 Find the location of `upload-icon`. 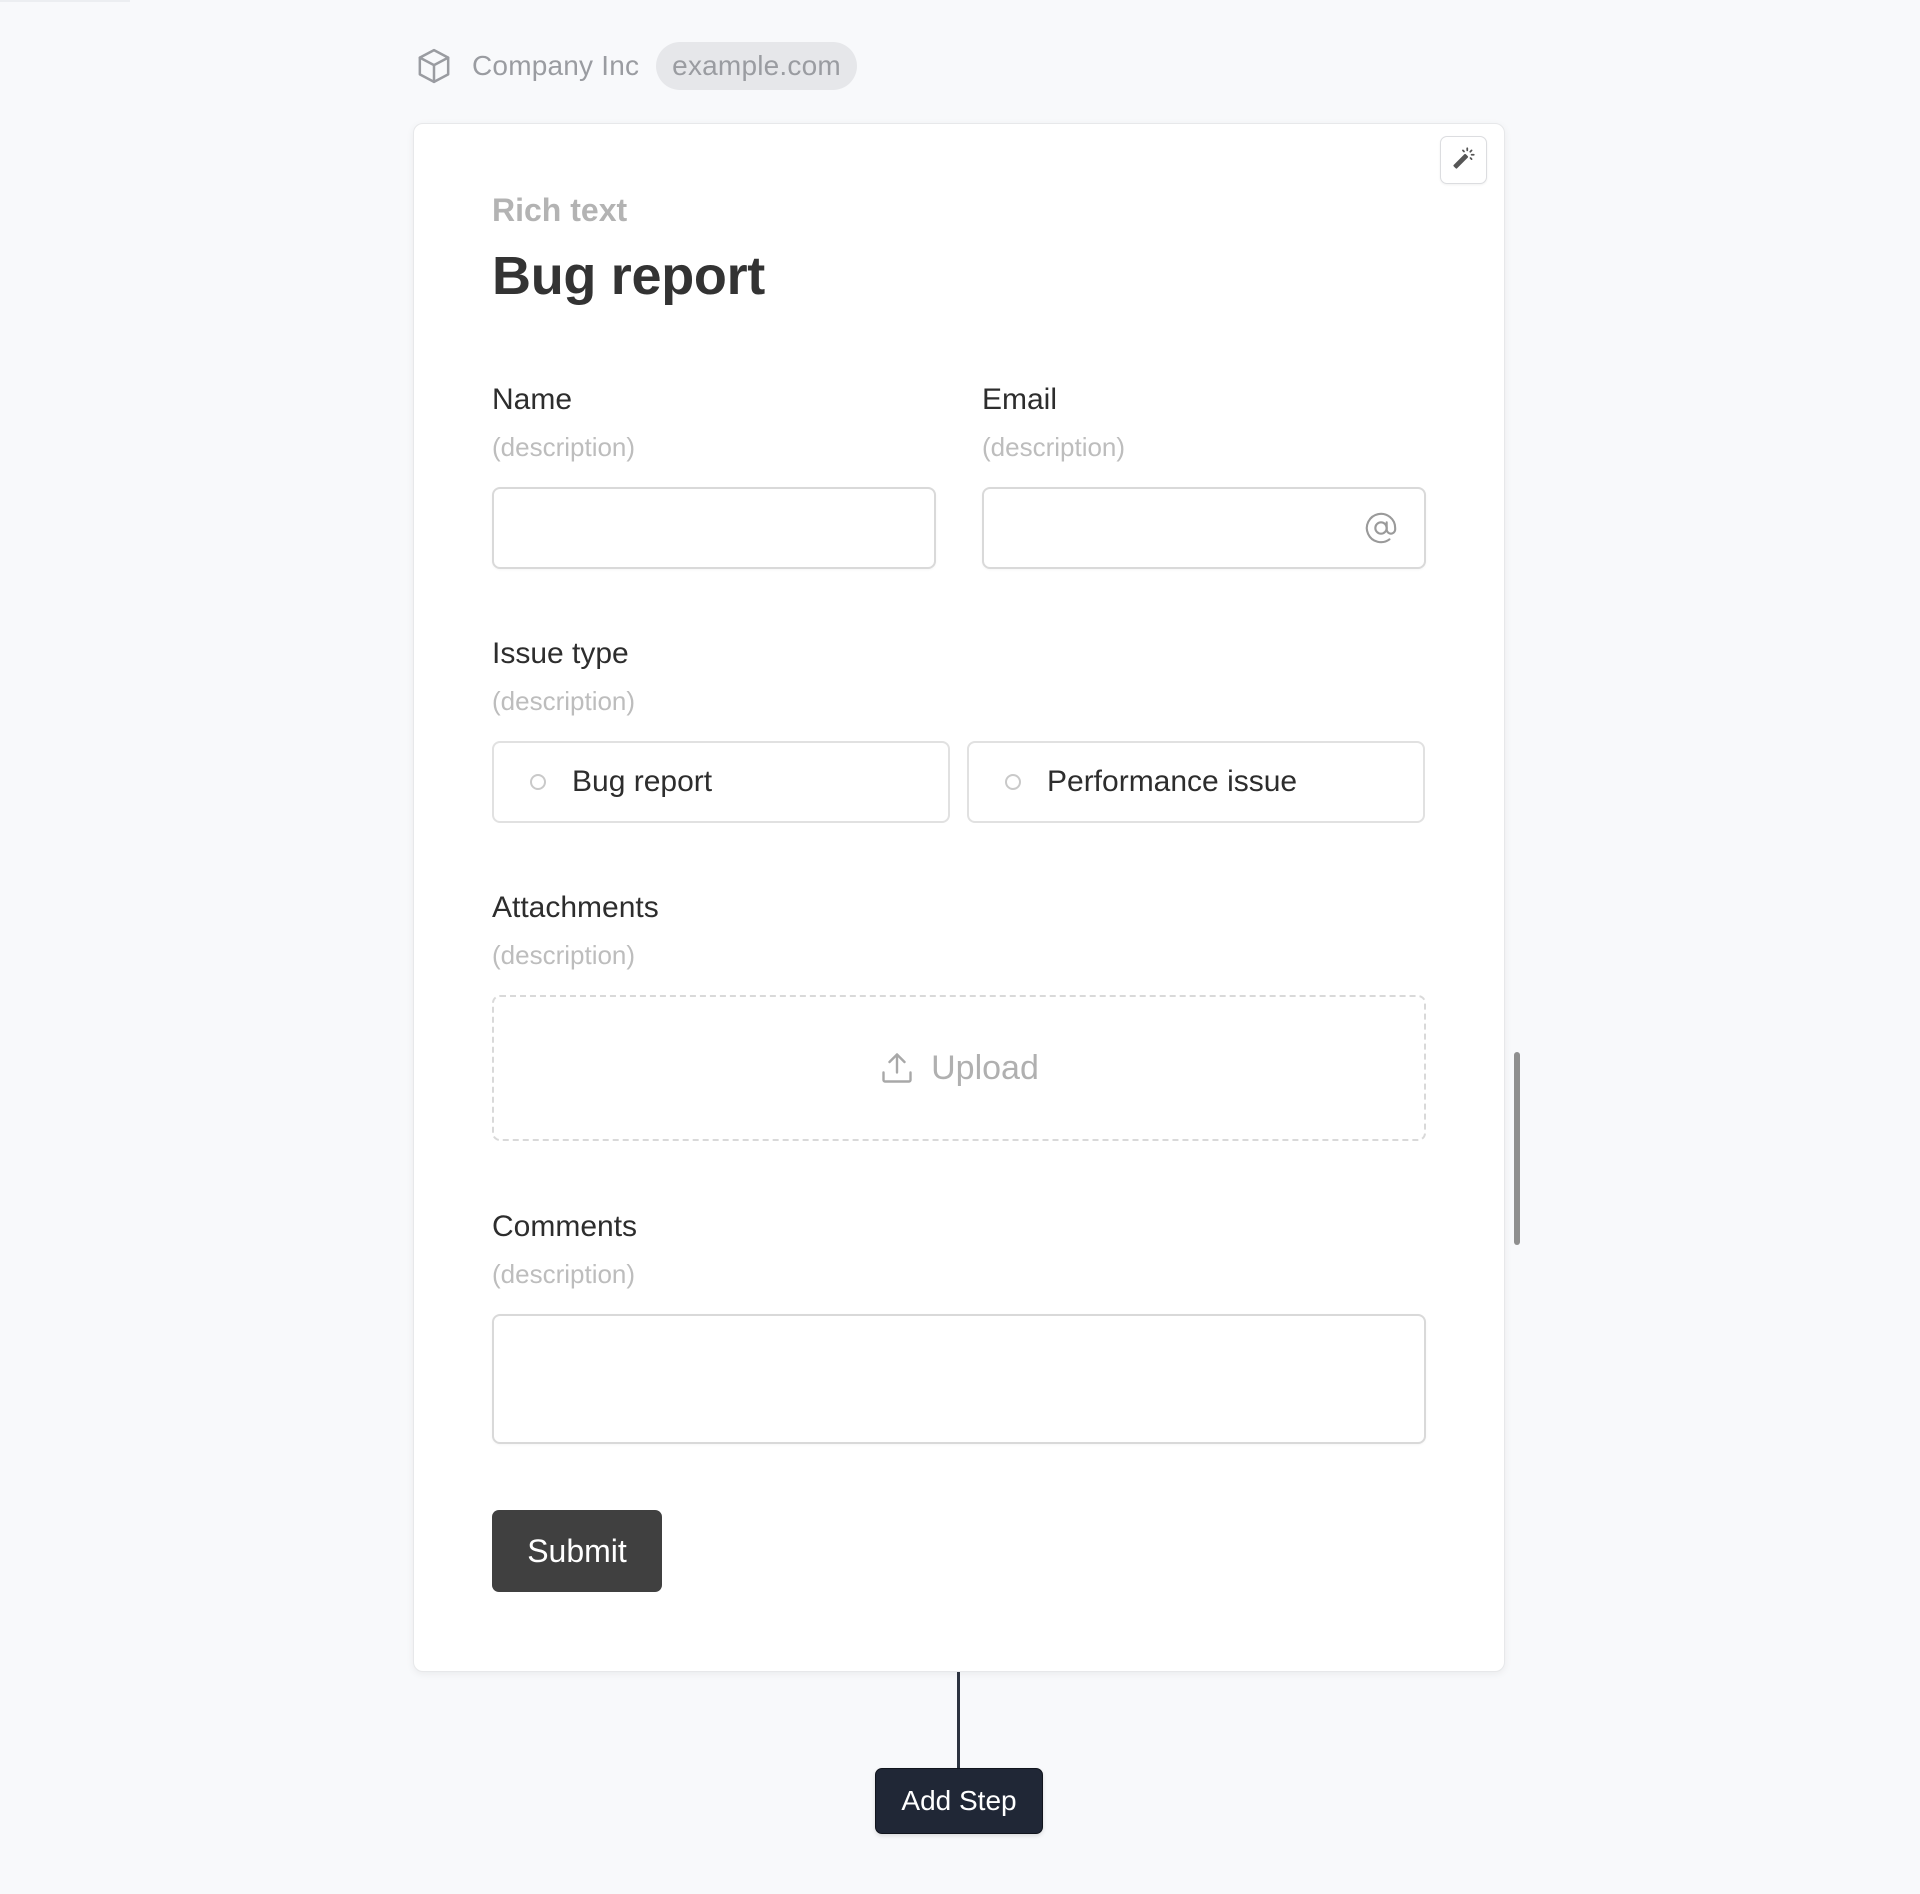

upload-icon is located at coordinates (897, 1068).